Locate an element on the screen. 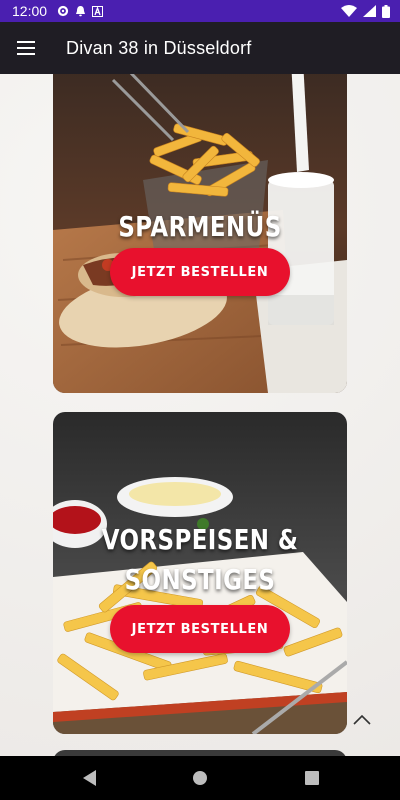 This screenshot has height=800, width=400. status-bar: 12:00 is located at coordinates (200, 11).